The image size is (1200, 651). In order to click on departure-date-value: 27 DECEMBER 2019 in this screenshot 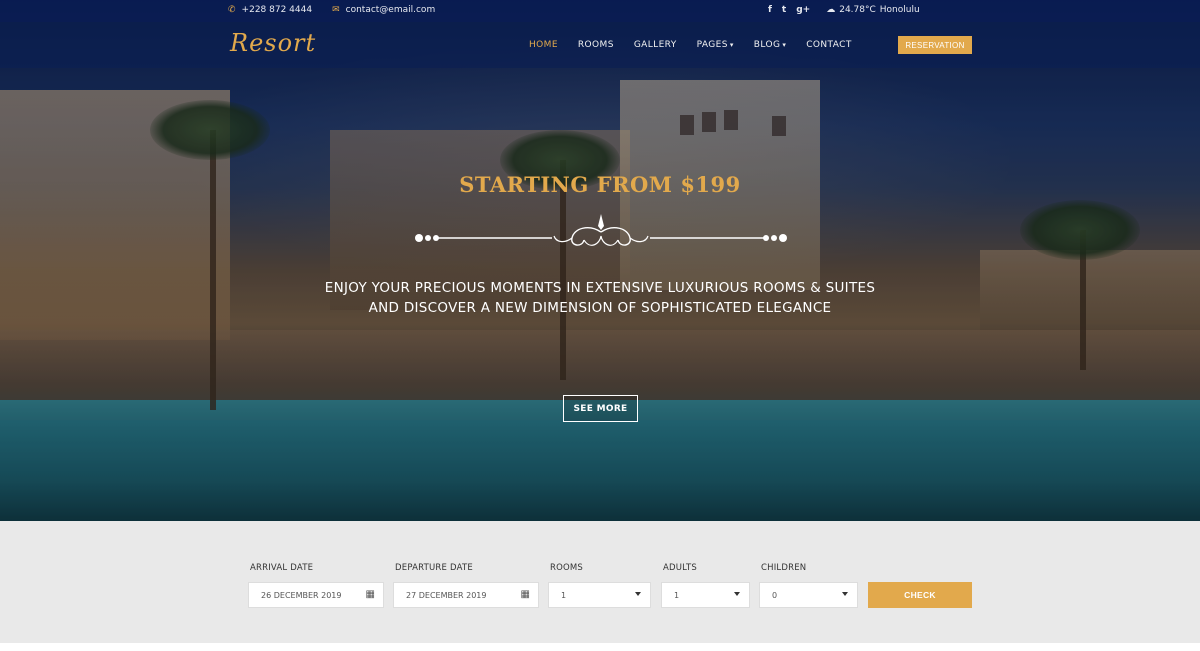, I will do `click(446, 595)`.